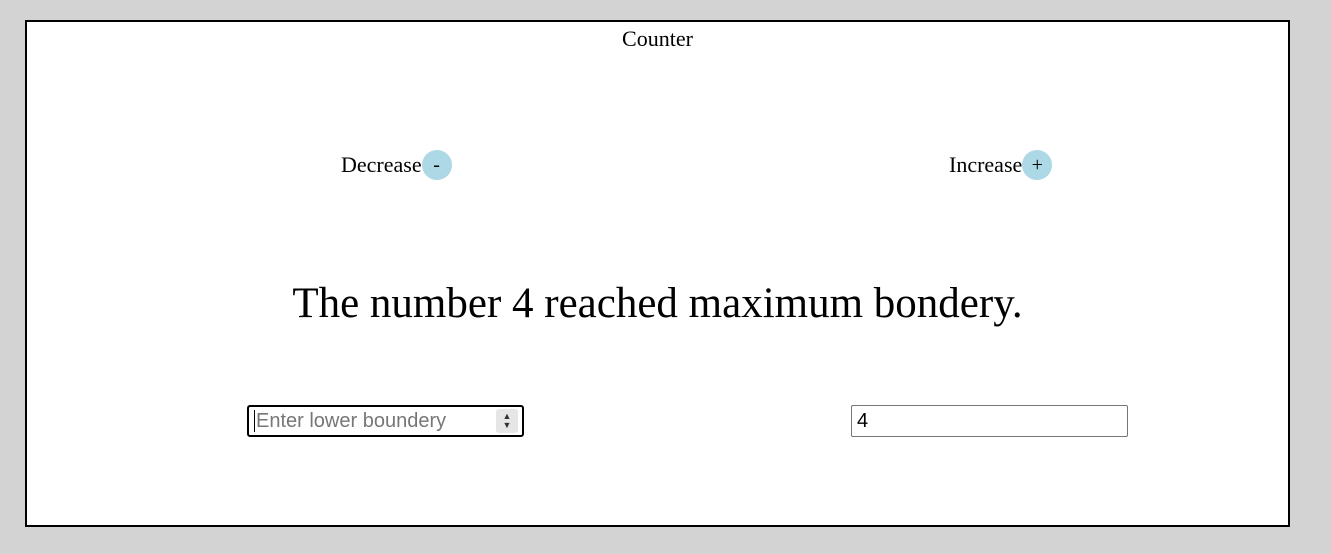  I want to click on decrease-button: -, so click(436, 165).